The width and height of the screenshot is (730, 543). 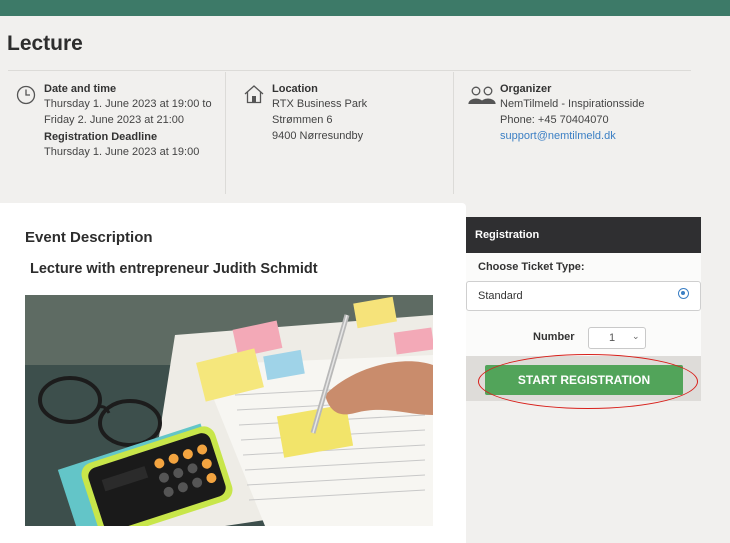 What do you see at coordinates (80, 89) in the screenshot?
I see `date-heading: Date and time` at bounding box center [80, 89].